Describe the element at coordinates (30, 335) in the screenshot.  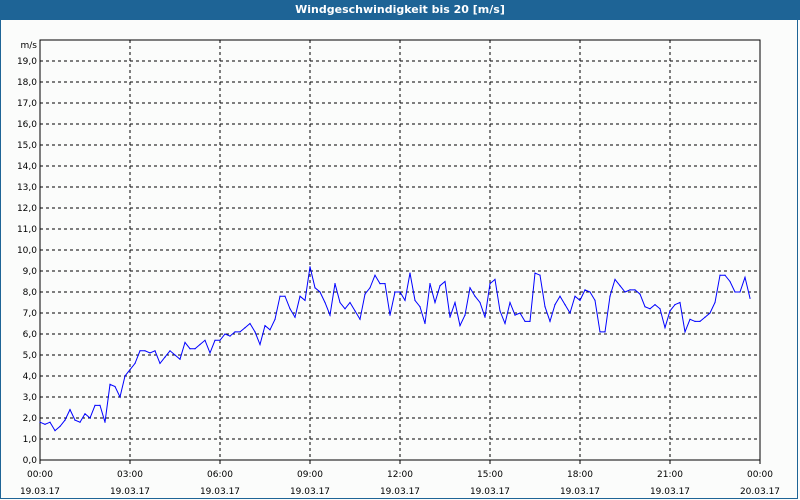
I see `y-tick-label: 6,0` at that location.